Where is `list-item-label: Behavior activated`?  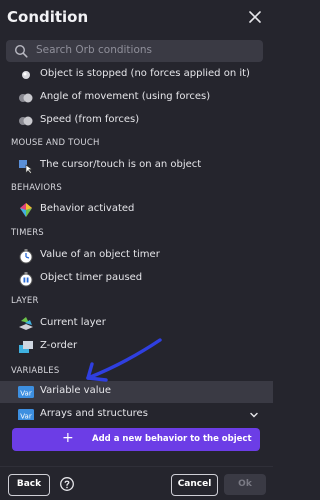
list-item-label: Behavior activated is located at coordinates (87, 208).